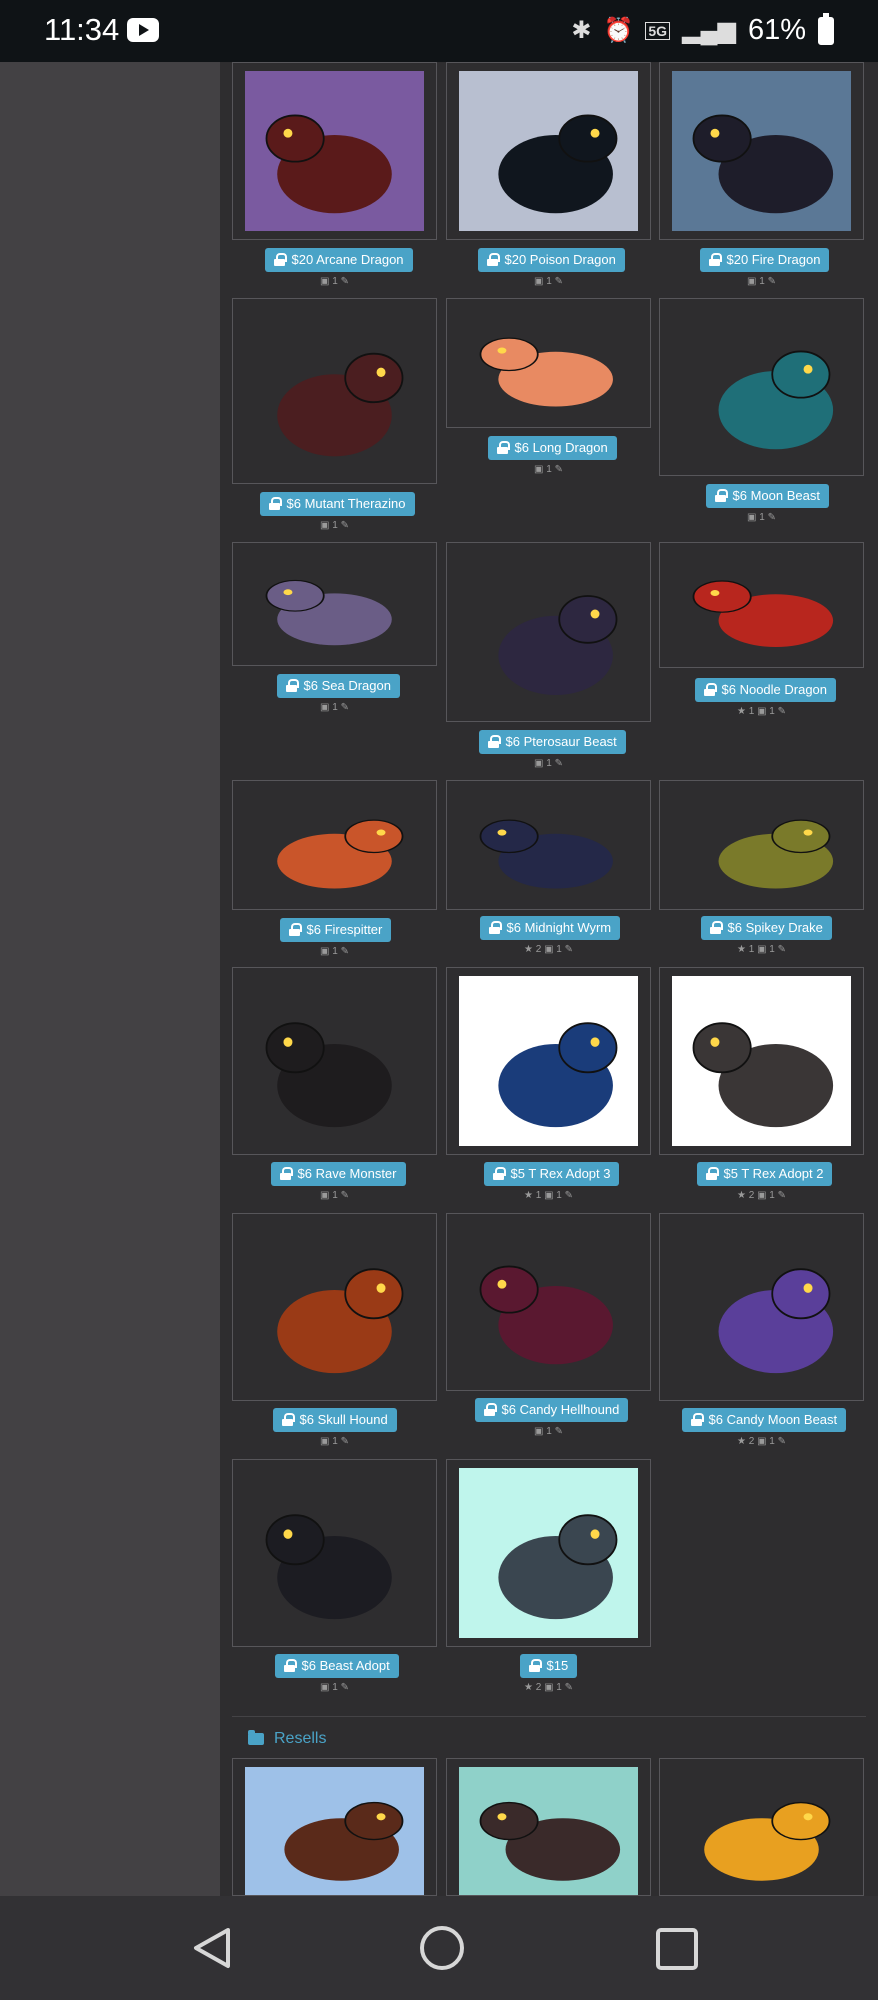 This screenshot has height=2000, width=878. I want to click on adopt-label: $6 Pterosaur Beast, so click(561, 741).